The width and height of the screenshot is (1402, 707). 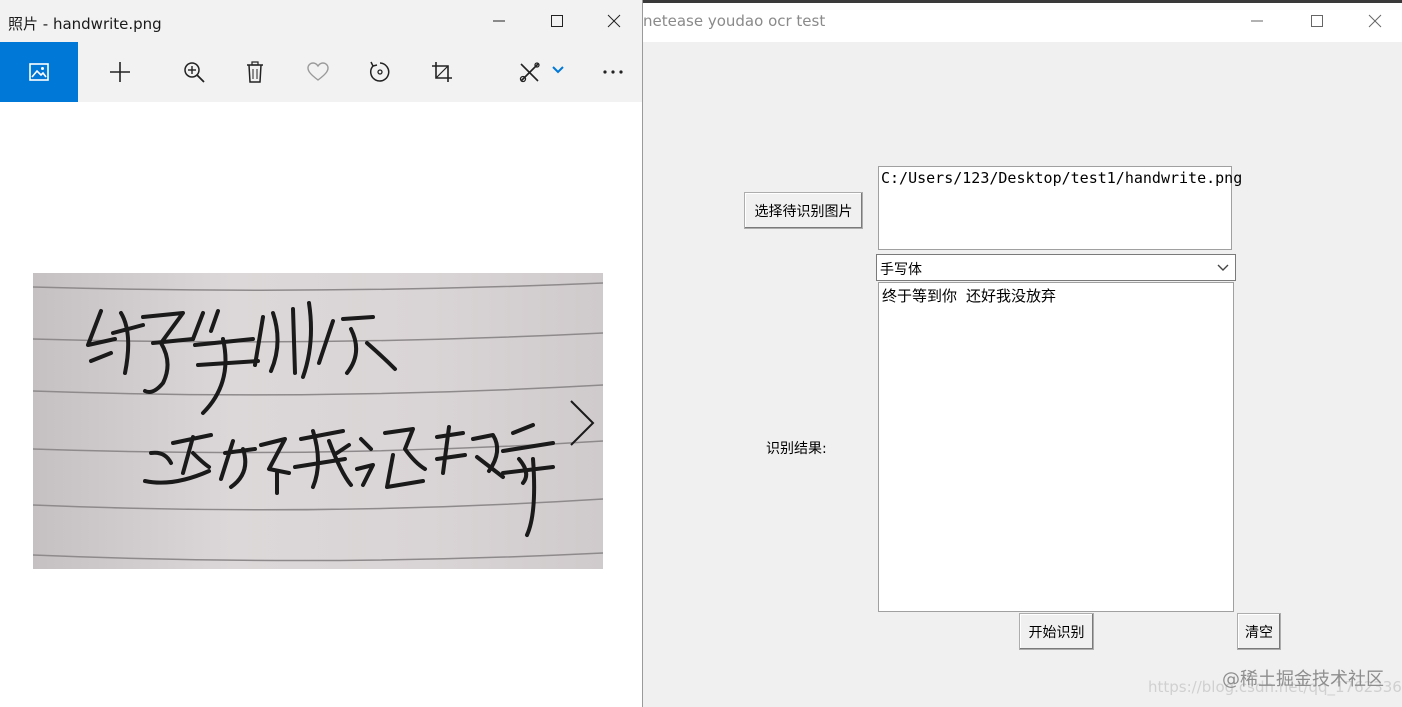 I want to click on trash-icon, so click(x=255, y=72).